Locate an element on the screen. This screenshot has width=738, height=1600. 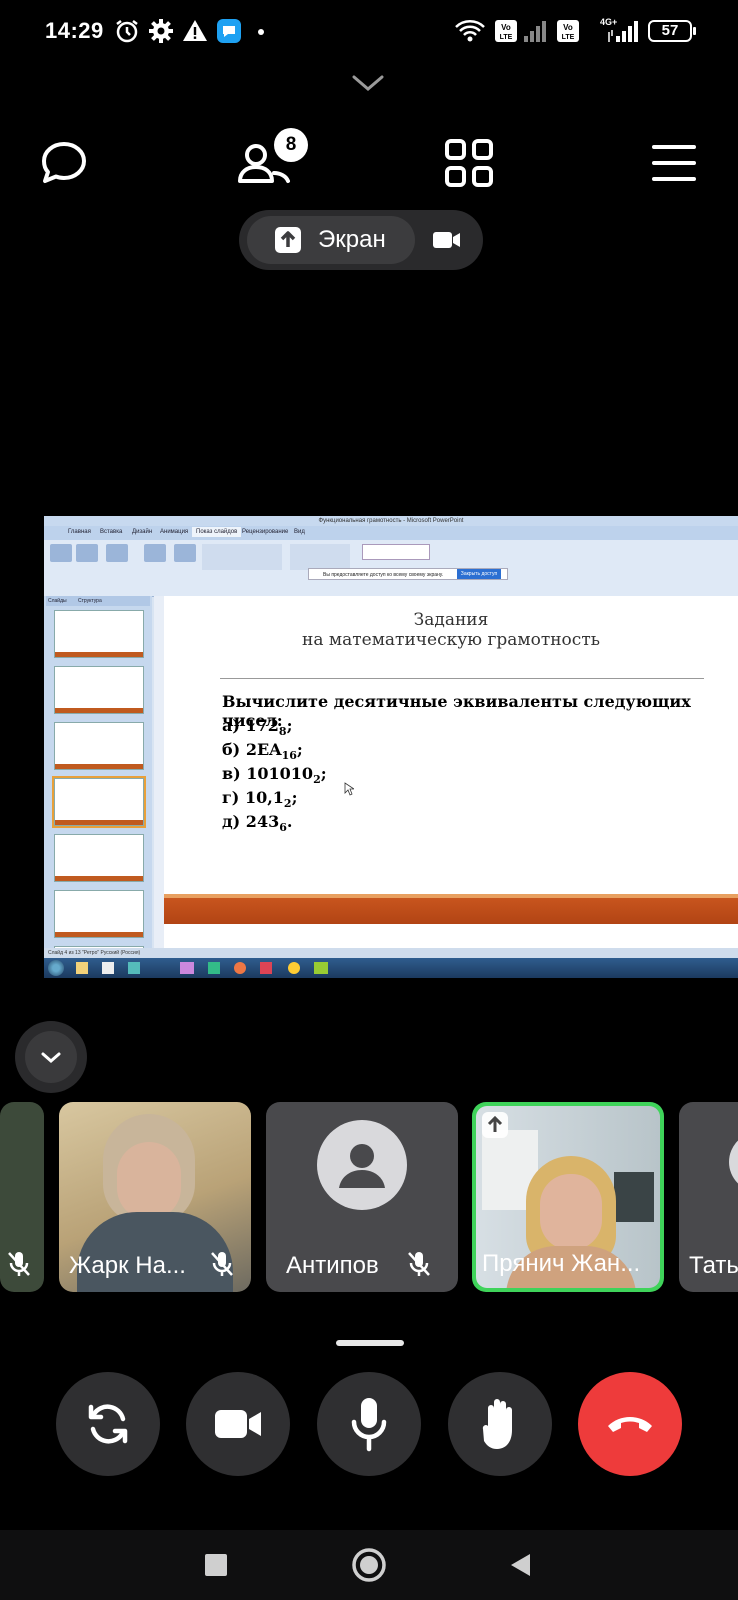
stop-sharing-button: Закрыть доступ is located at coordinates (479, 574).